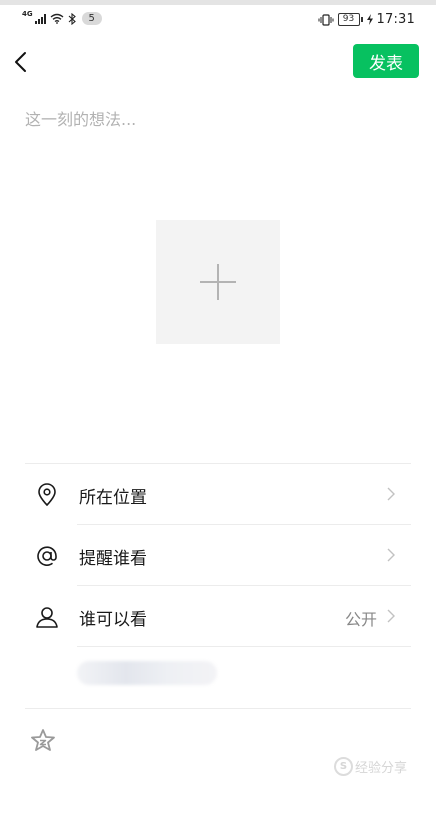  What do you see at coordinates (381, 768) in the screenshot?
I see `watermark-text: 经验分享` at bounding box center [381, 768].